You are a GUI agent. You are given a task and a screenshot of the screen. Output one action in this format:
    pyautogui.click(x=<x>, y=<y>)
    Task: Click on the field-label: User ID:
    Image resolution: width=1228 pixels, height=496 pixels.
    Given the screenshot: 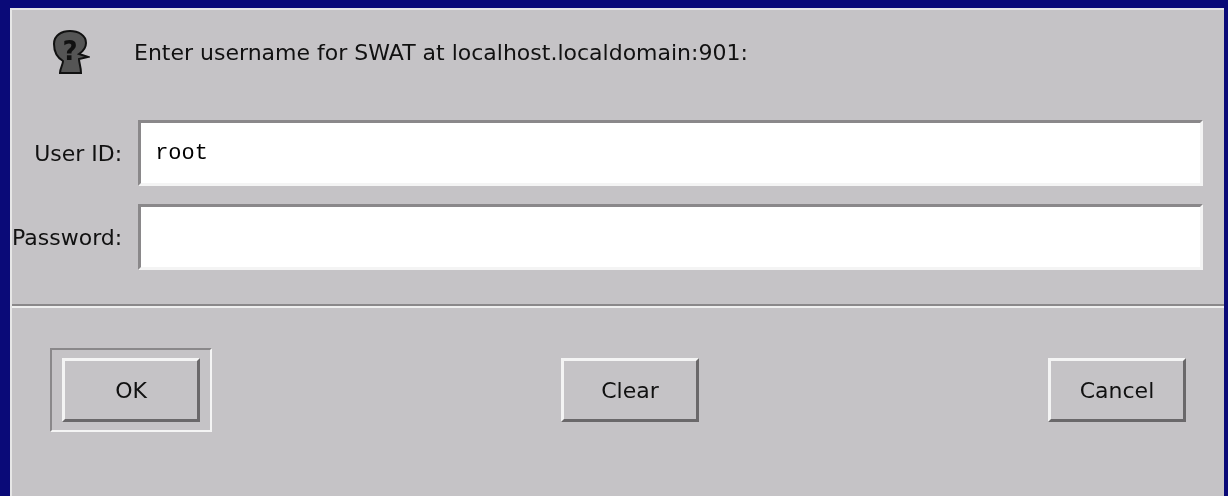 What is the action you would take?
    pyautogui.click(x=78, y=153)
    